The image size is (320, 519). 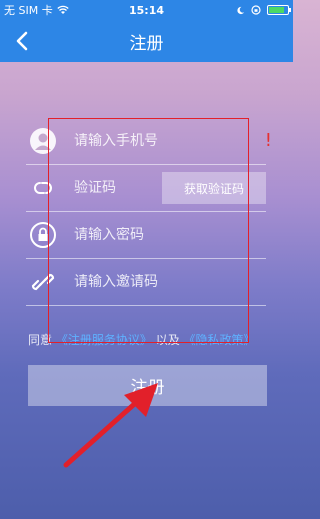 I want to click on verification-code-input, so click(x=114, y=188).